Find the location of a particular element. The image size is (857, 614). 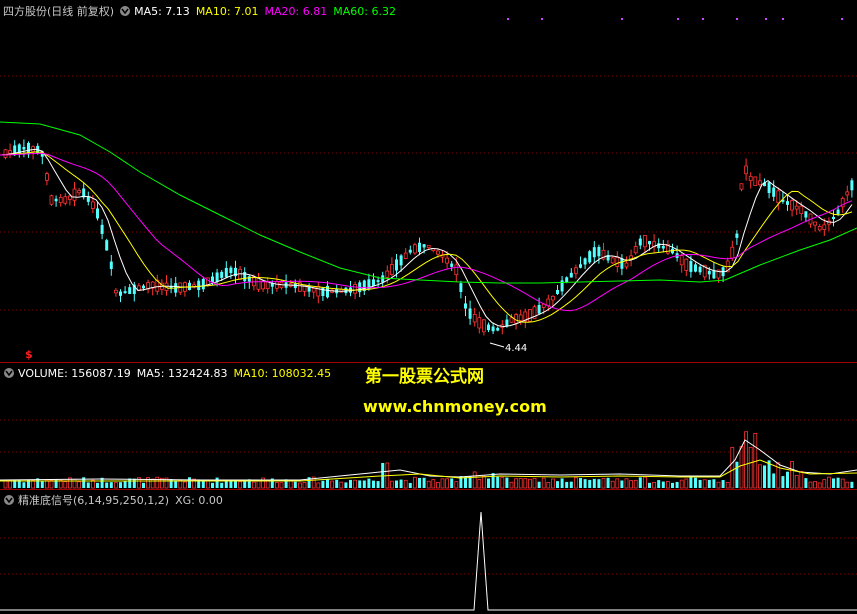

top-signal-dots is located at coordinates (675, 19).